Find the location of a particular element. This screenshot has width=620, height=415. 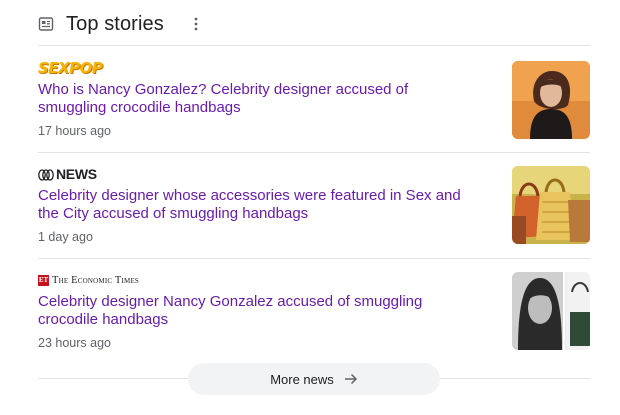

abc-logo-icon is located at coordinates (46, 174).